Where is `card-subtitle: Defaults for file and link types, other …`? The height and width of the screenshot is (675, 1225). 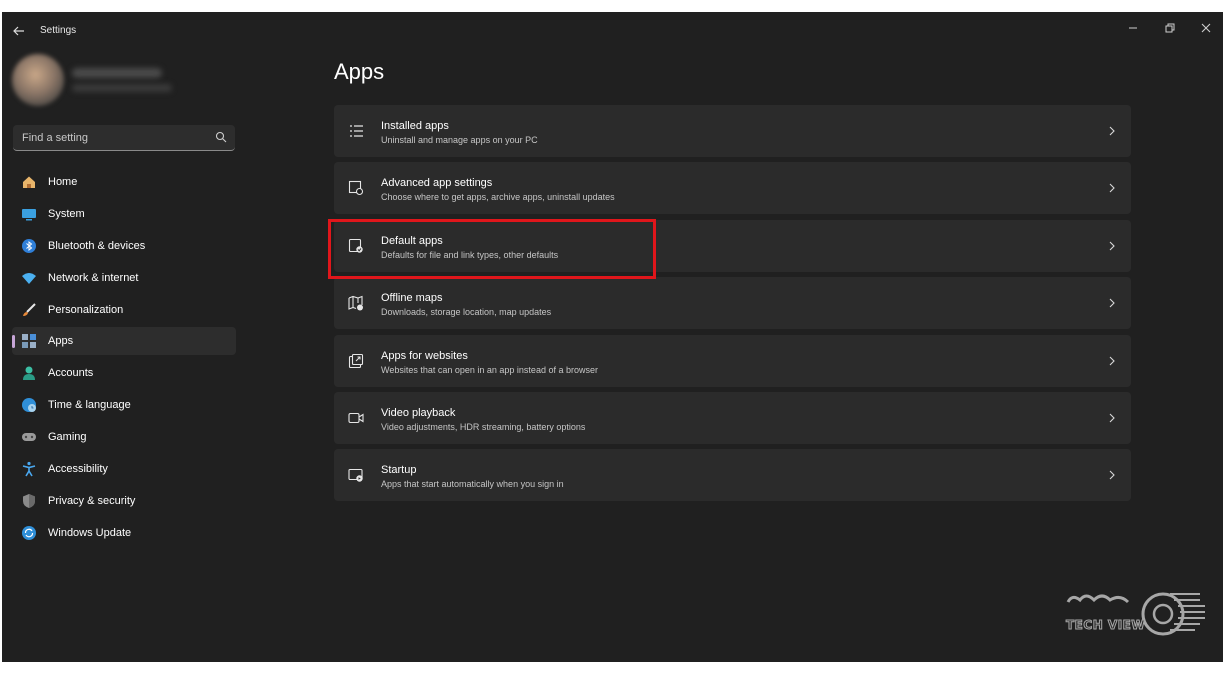
card-subtitle: Defaults for file and link types, other … is located at coordinates (470, 254).